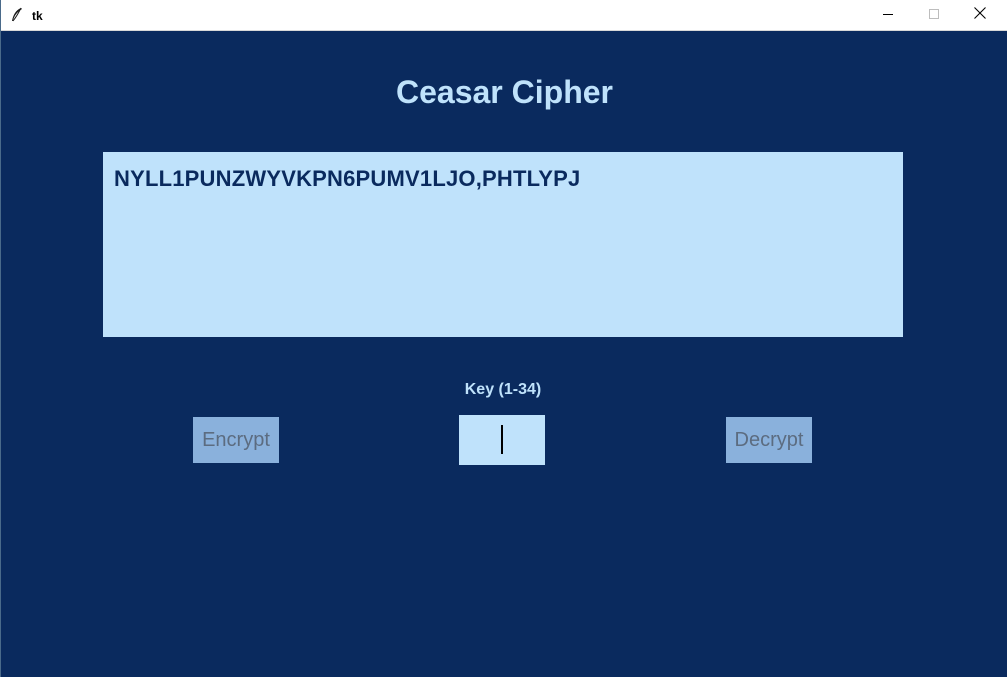 The width and height of the screenshot is (1007, 677). I want to click on decrypt-button: Decrypt, so click(769, 440).